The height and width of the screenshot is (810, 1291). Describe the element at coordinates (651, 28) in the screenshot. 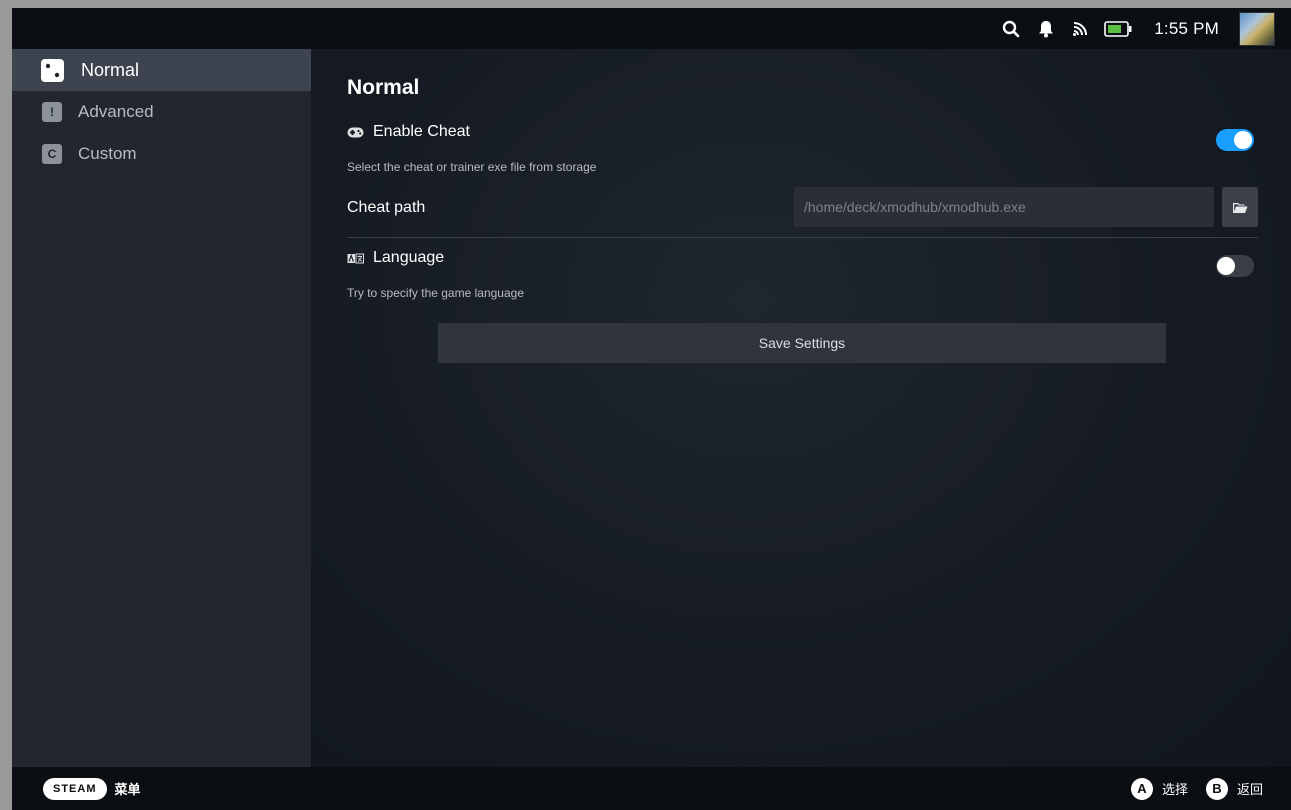

I see `status-bar: 1:55 PM` at that location.